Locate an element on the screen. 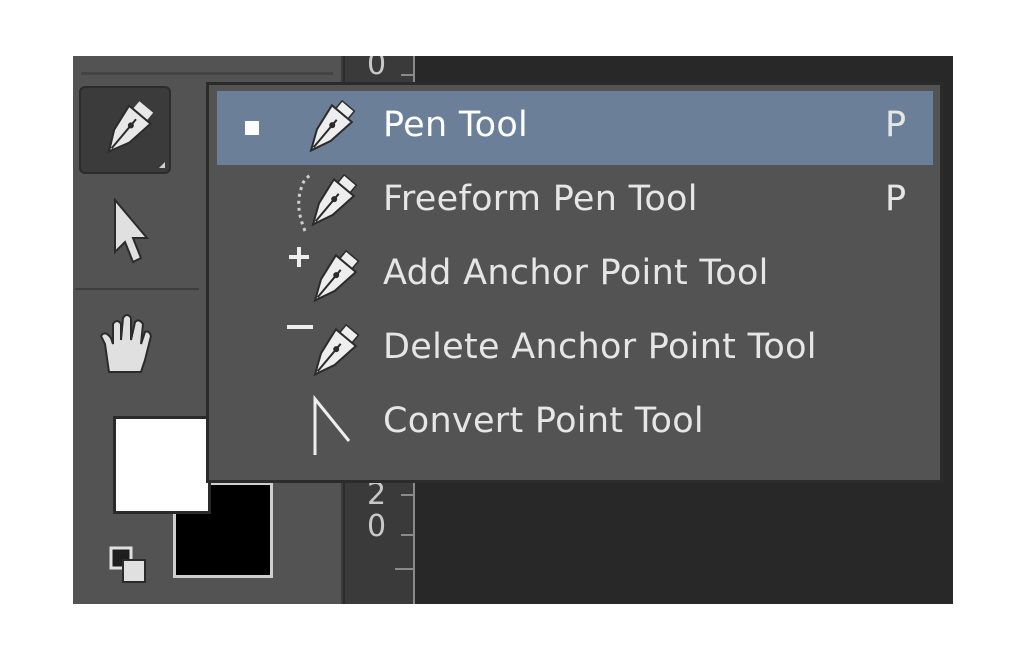 The height and width of the screenshot is (660, 1024). freeform-pen-icon is located at coordinates (327, 202).